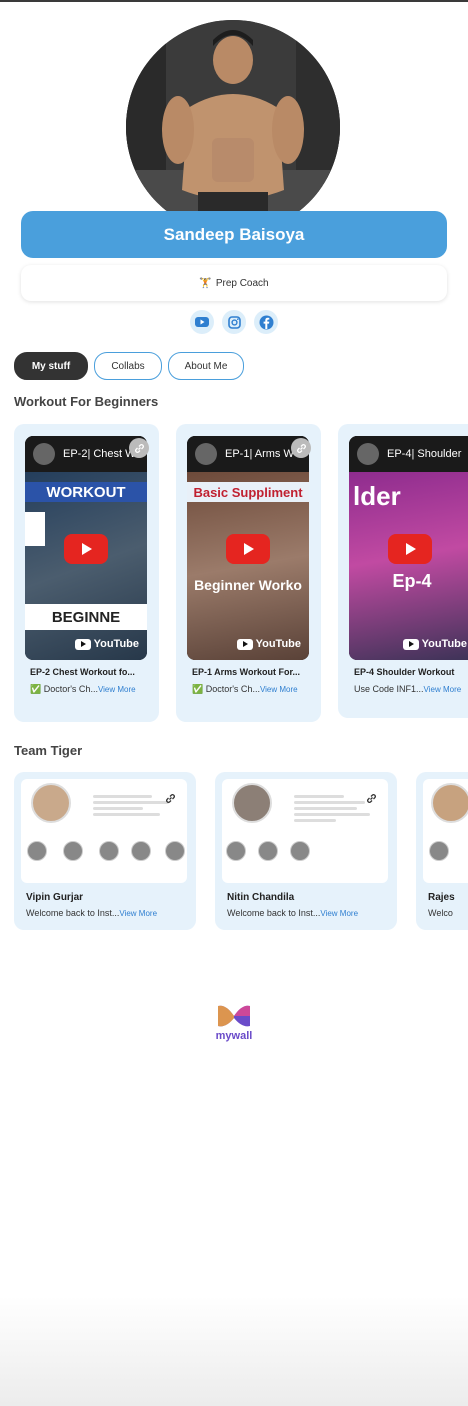 The height and width of the screenshot is (1406, 468). I want to click on profile-avatar, so click(233, 127).